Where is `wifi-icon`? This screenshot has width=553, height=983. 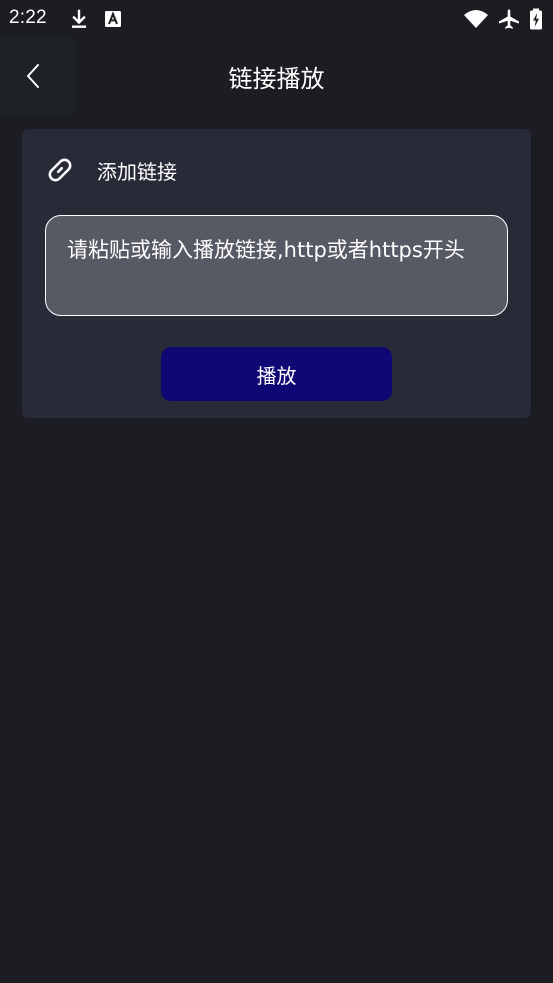 wifi-icon is located at coordinates (476, 19).